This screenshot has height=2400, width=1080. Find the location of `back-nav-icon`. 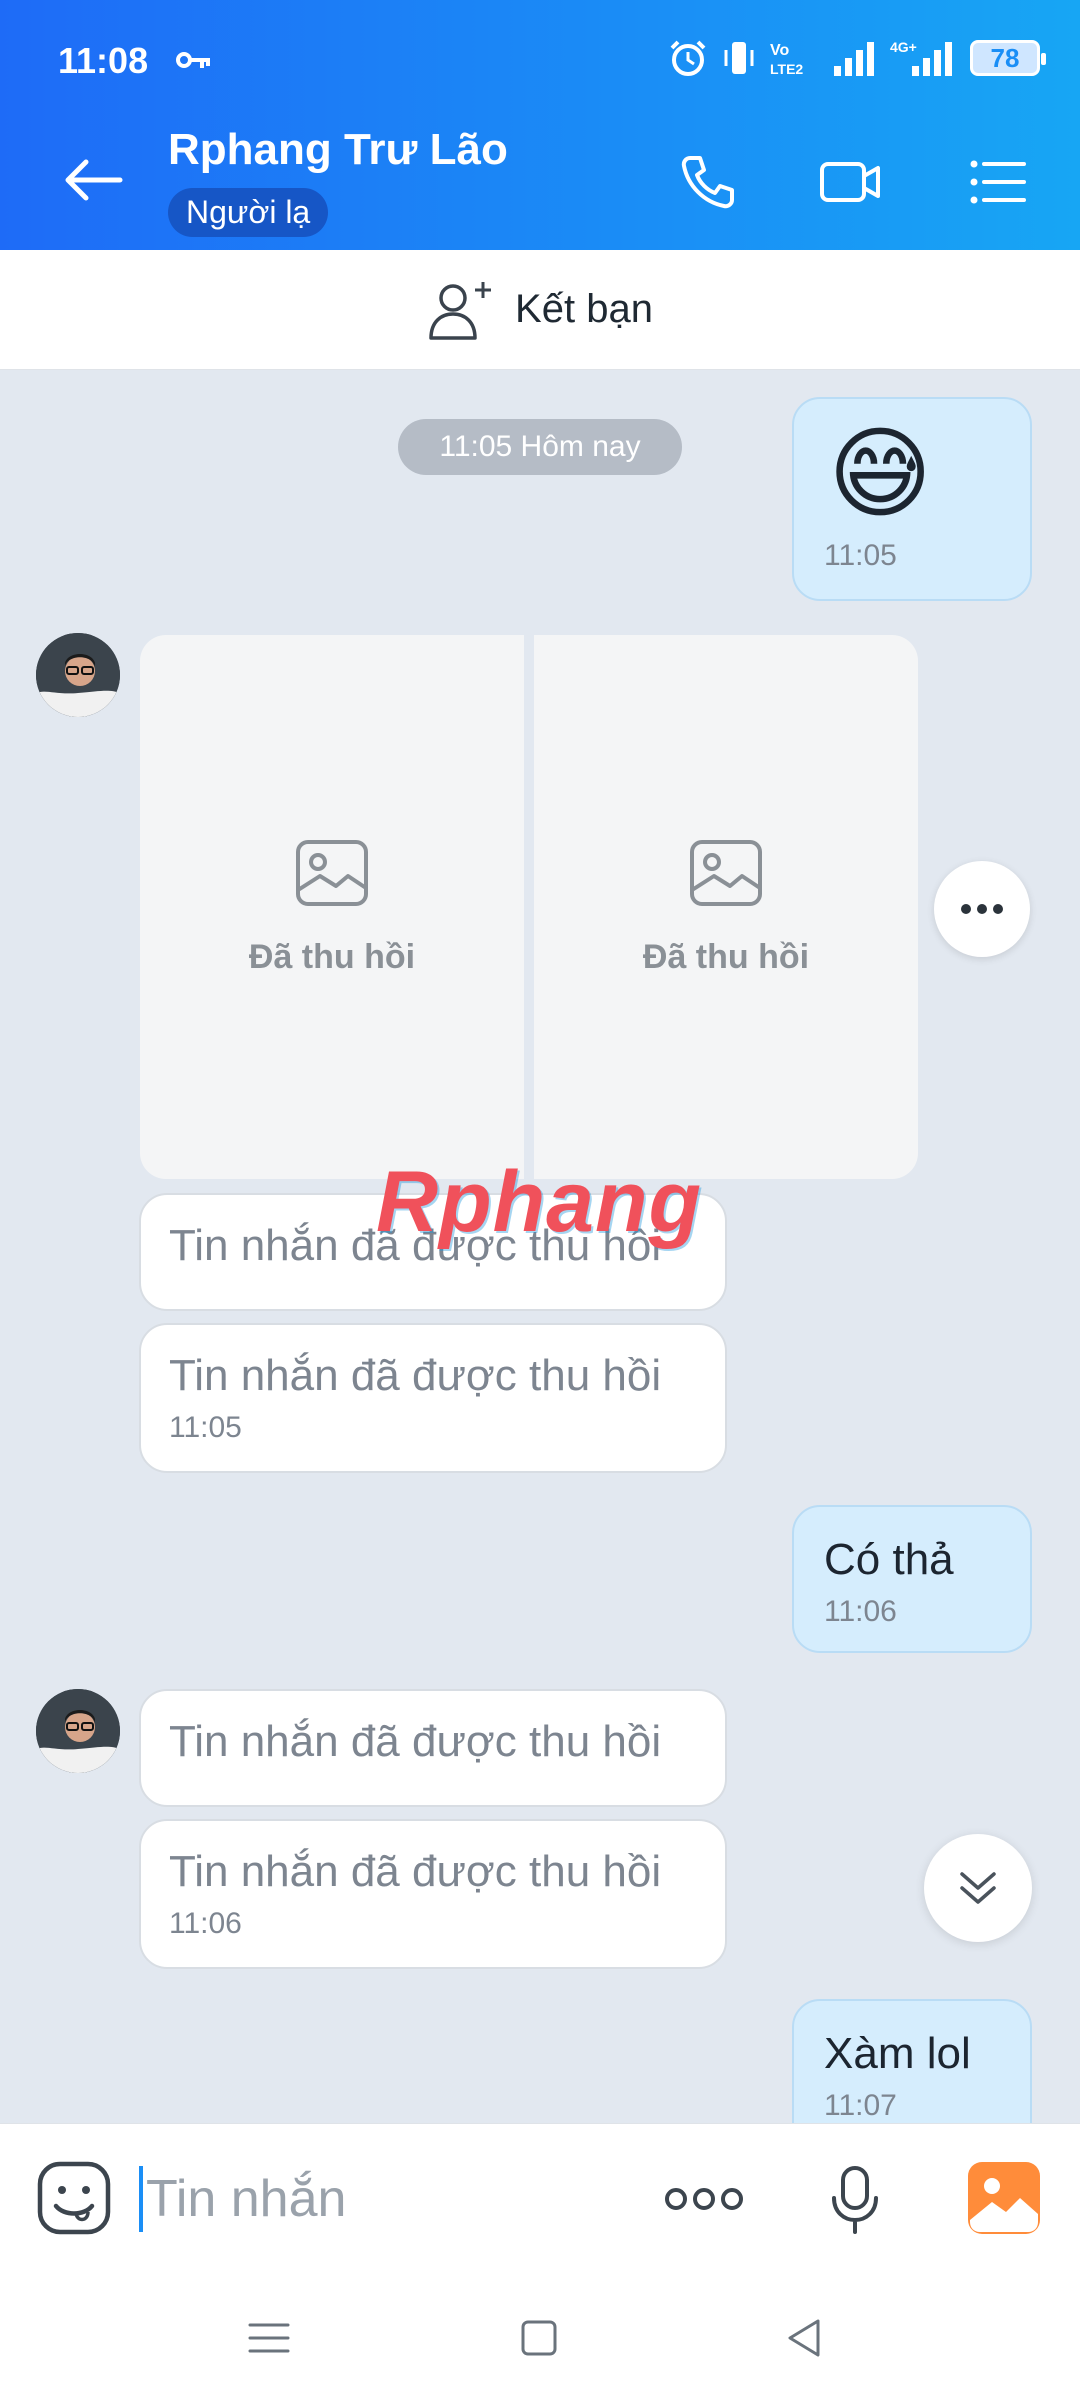

back-nav-icon is located at coordinates (805, 2338).